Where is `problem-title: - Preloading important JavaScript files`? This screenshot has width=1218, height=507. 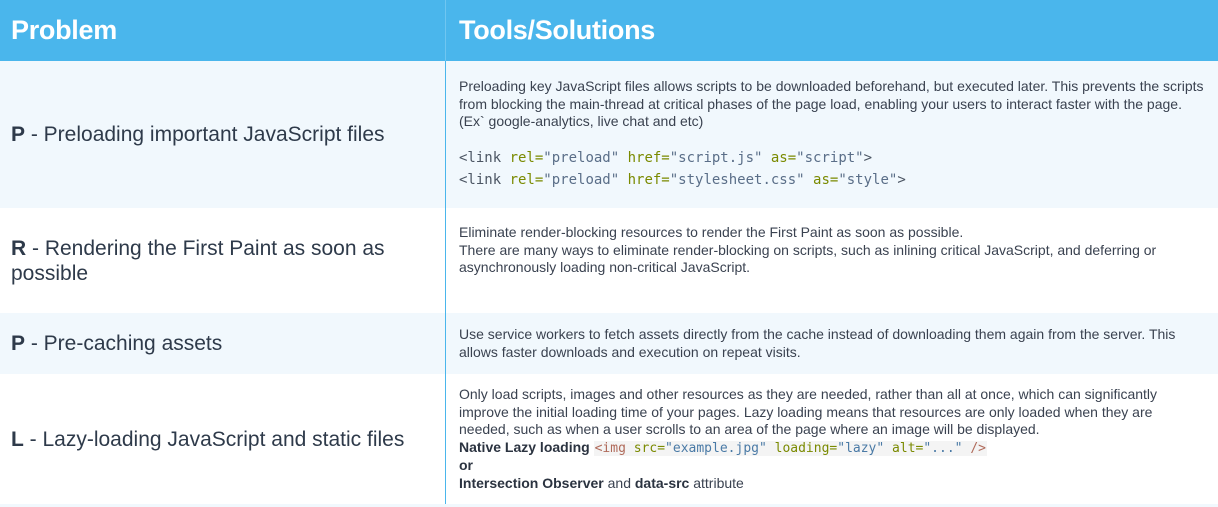 problem-title: - Preloading important JavaScript files is located at coordinates (205, 134).